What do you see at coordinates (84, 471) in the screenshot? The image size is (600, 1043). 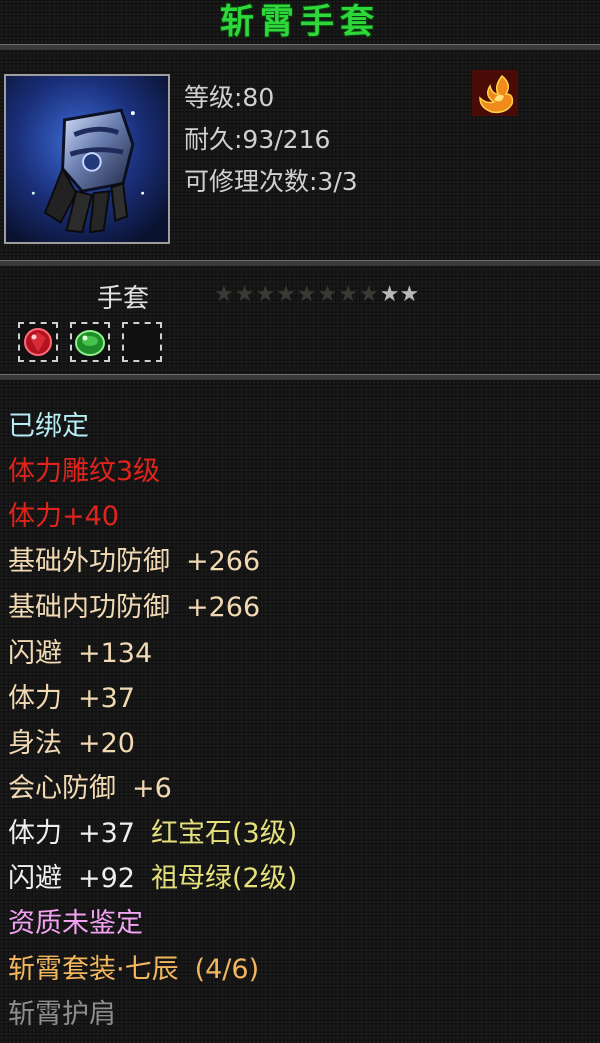 I see `engrave-attr: 体力雕纹3级` at bounding box center [84, 471].